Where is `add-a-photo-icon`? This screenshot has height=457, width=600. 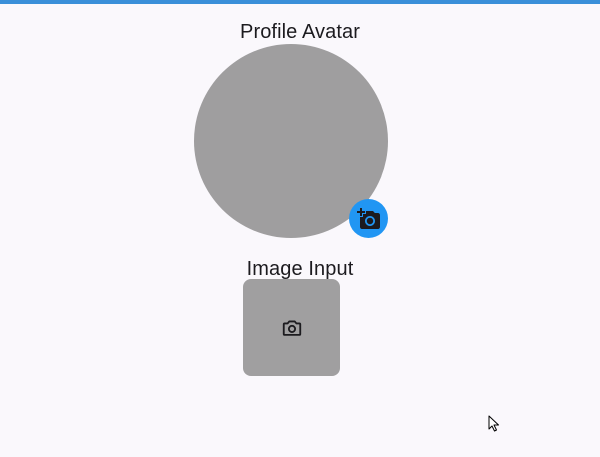 add-a-photo-icon is located at coordinates (368, 218).